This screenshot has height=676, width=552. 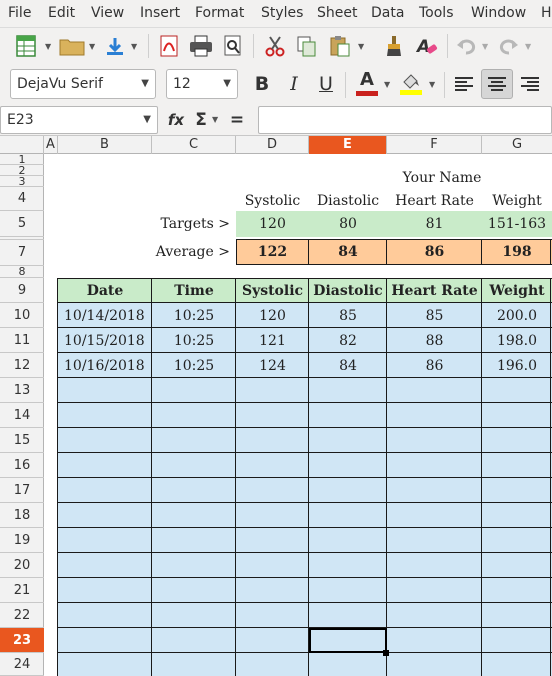 What do you see at coordinates (22, 315) in the screenshot?
I see `row-header-10: 10` at bounding box center [22, 315].